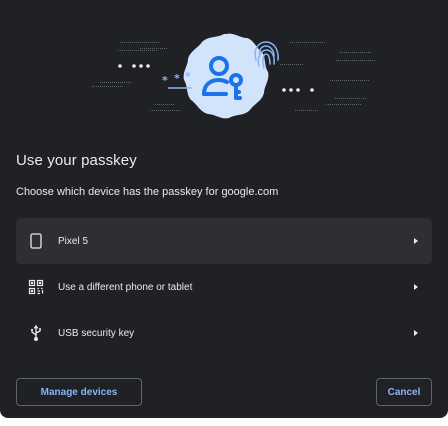 This screenshot has width=448, height=426. Describe the element at coordinates (134, 66) in the screenshot. I see `dot-cluster-left` at that location.